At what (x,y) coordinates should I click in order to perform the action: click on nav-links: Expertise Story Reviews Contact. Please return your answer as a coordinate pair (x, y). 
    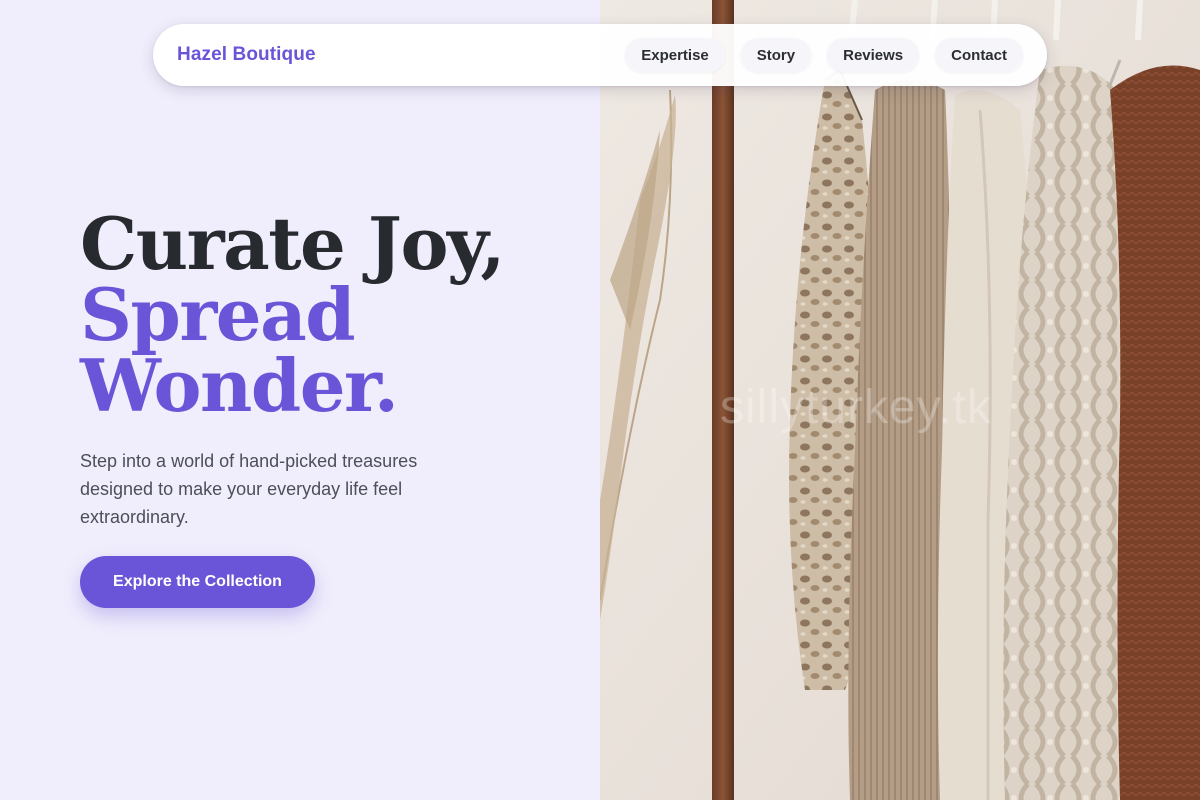
    Looking at the image, I should click on (824, 55).